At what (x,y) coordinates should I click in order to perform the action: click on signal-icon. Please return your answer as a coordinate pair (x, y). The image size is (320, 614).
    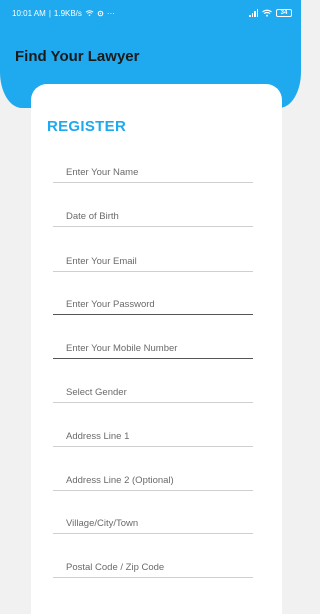
    Looking at the image, I should click on (253, 13).